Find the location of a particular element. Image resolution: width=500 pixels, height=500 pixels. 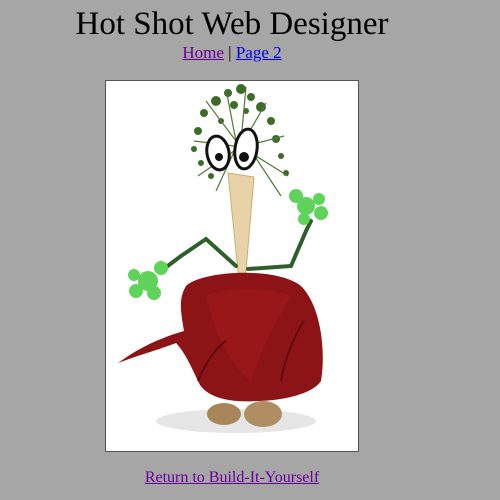

home-link: Home is located at coordinates (203, 52).